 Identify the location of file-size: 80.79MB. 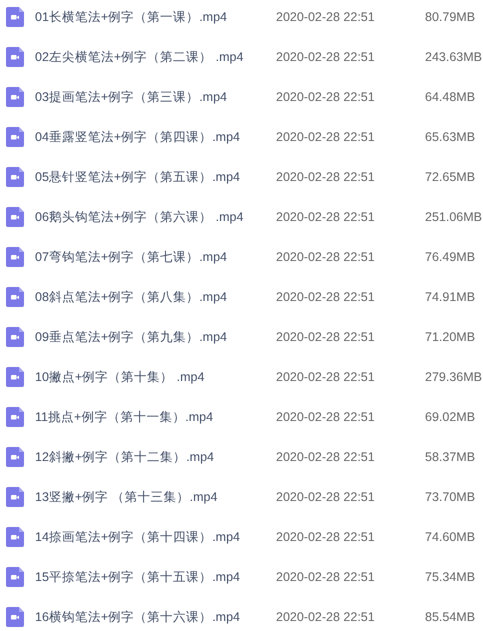
(450, 17).